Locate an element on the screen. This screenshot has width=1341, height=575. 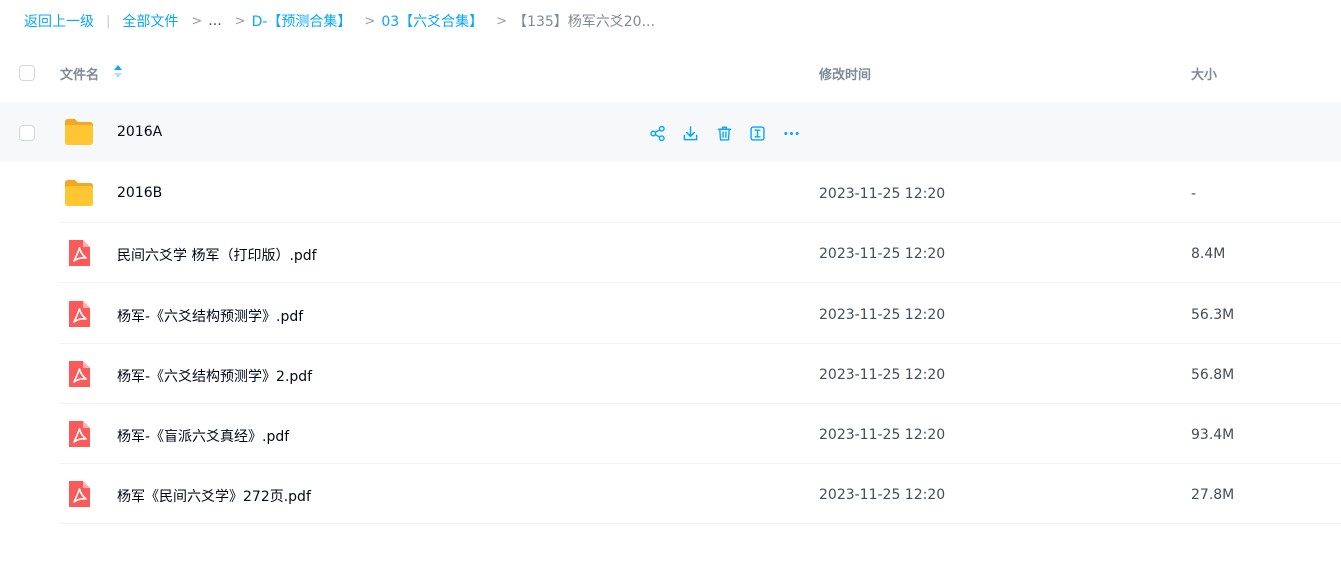
table-row: 杨军-《六爻结构预测学》.pdf 2023-11-25 12:20 56.3M is located at coordinates (670, 314).